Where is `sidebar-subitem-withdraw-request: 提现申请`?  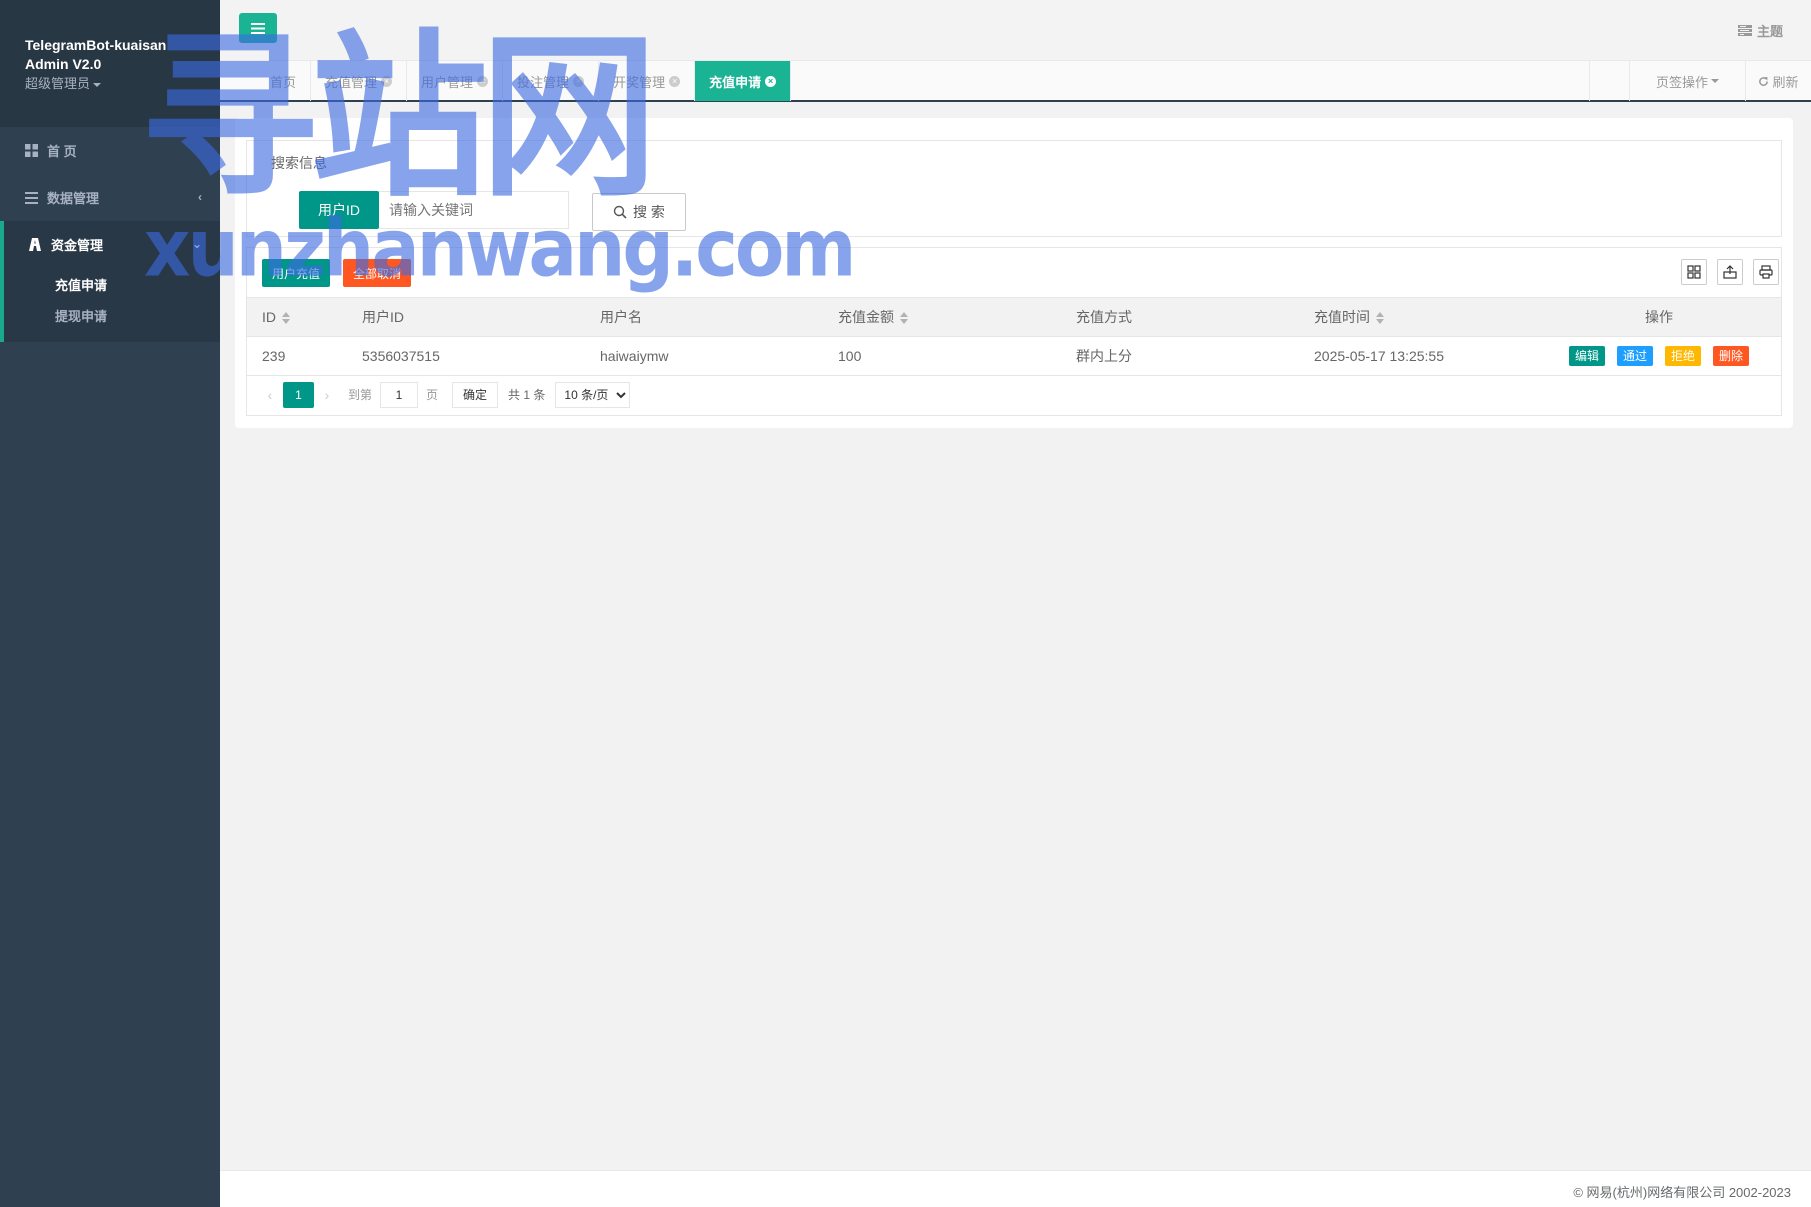 sidebar-subitem-withdraw-request: 提现申请 is located at coordinates (112, 317).